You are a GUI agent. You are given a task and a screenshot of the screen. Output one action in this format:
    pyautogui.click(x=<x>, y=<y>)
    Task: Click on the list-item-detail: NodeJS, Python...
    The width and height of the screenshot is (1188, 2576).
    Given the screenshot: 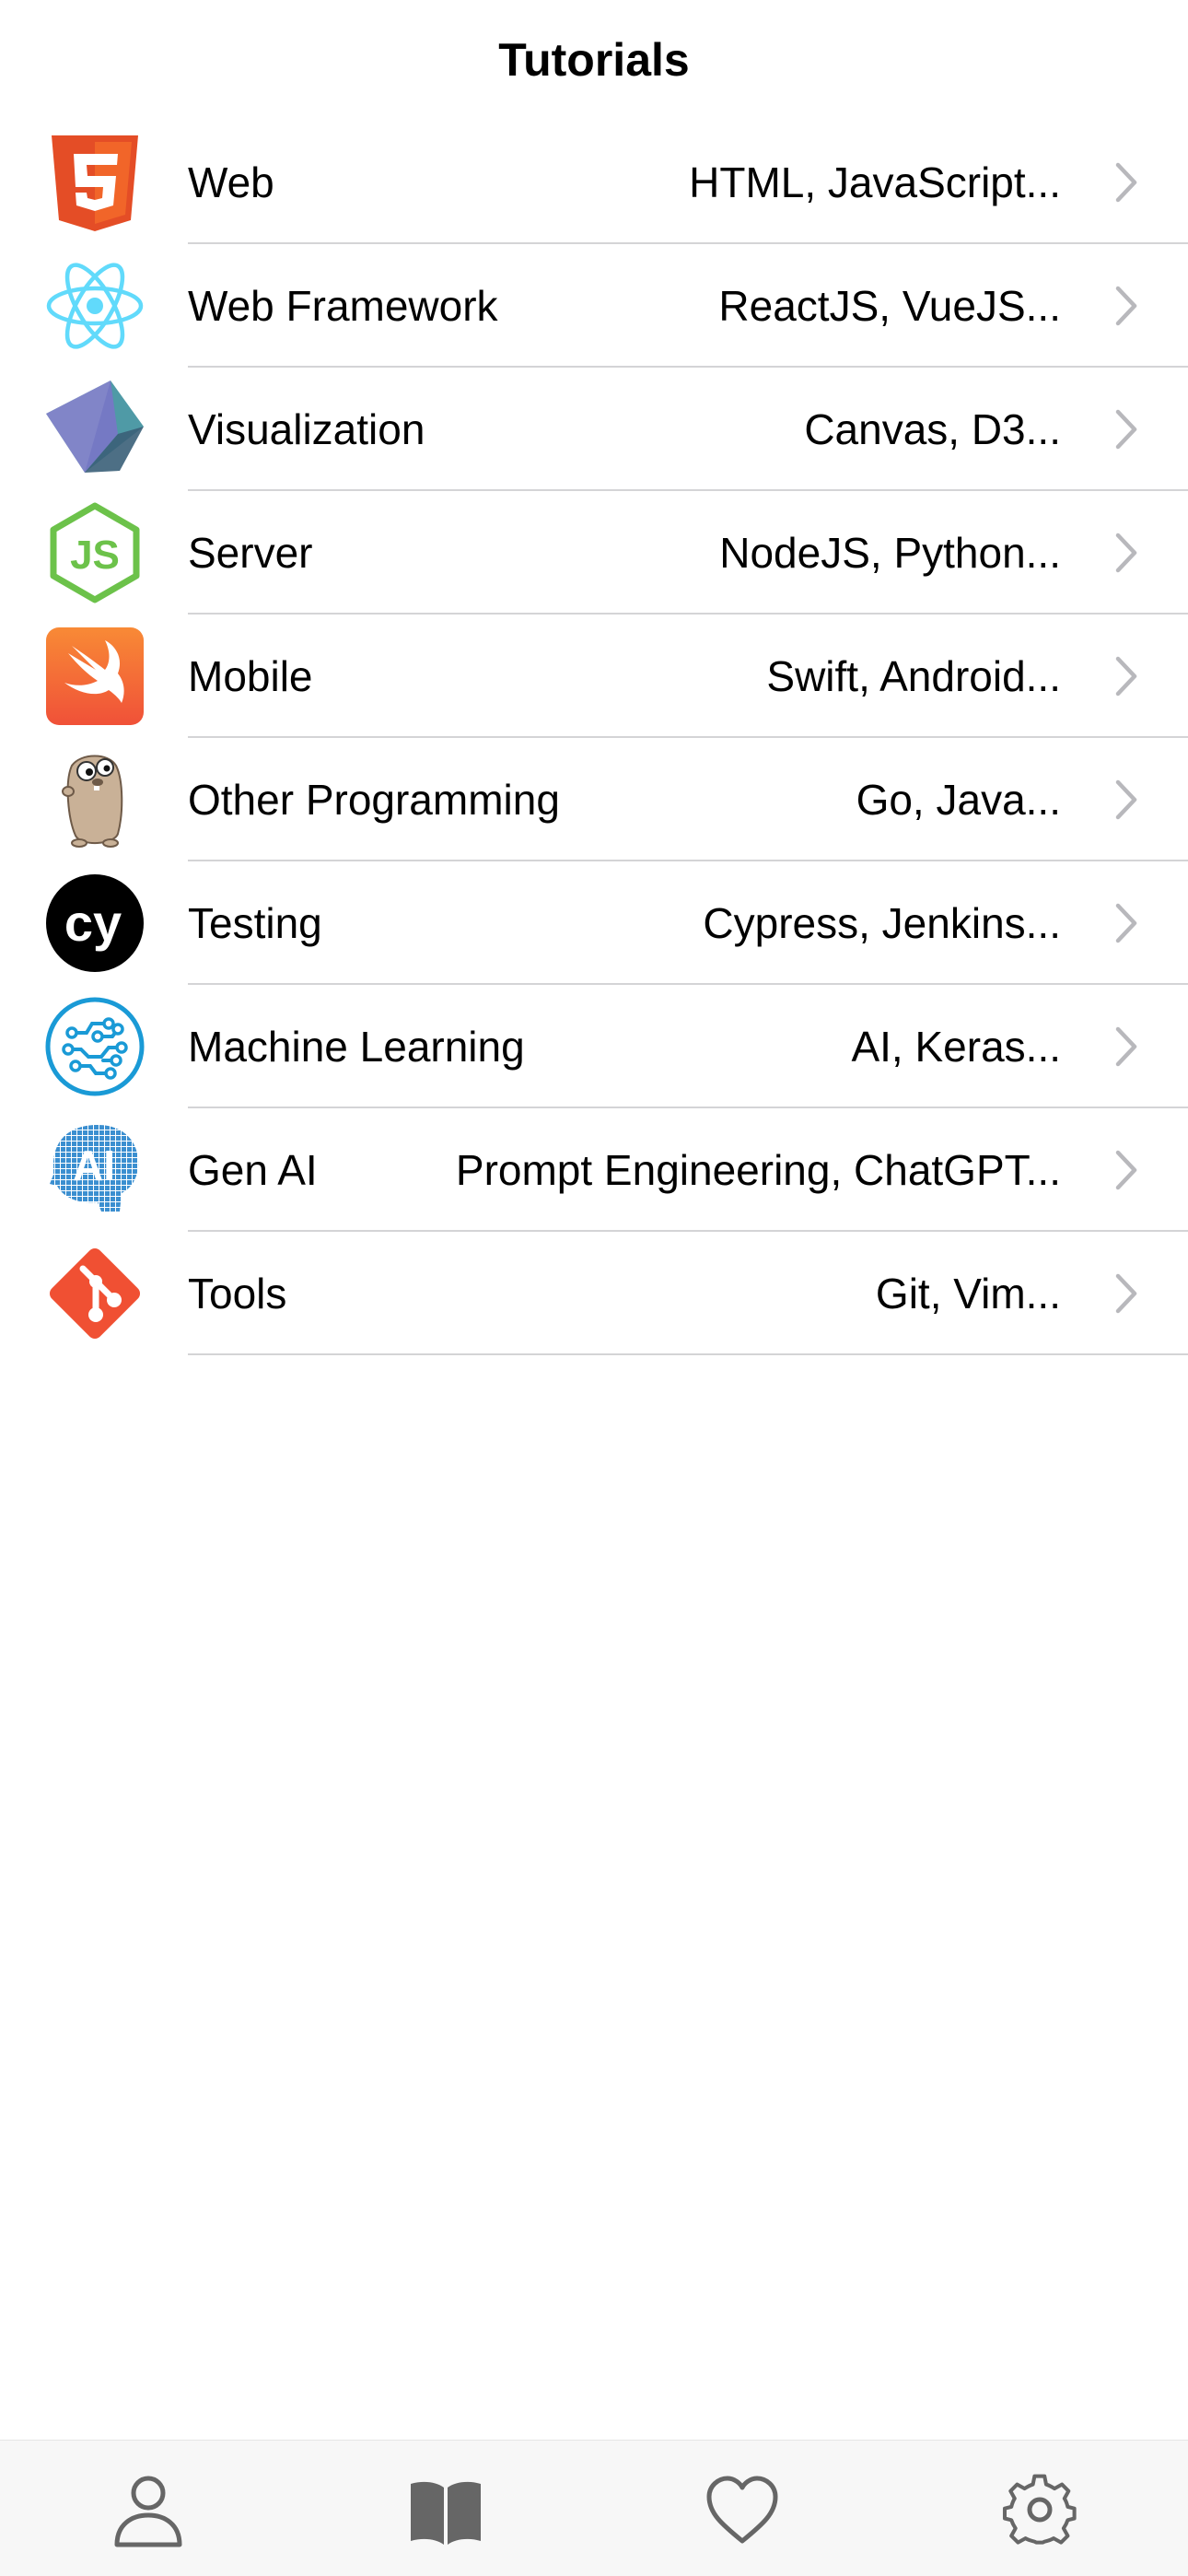 What is the action you would take?
    pyautogui.click(x=890, y=553)
    